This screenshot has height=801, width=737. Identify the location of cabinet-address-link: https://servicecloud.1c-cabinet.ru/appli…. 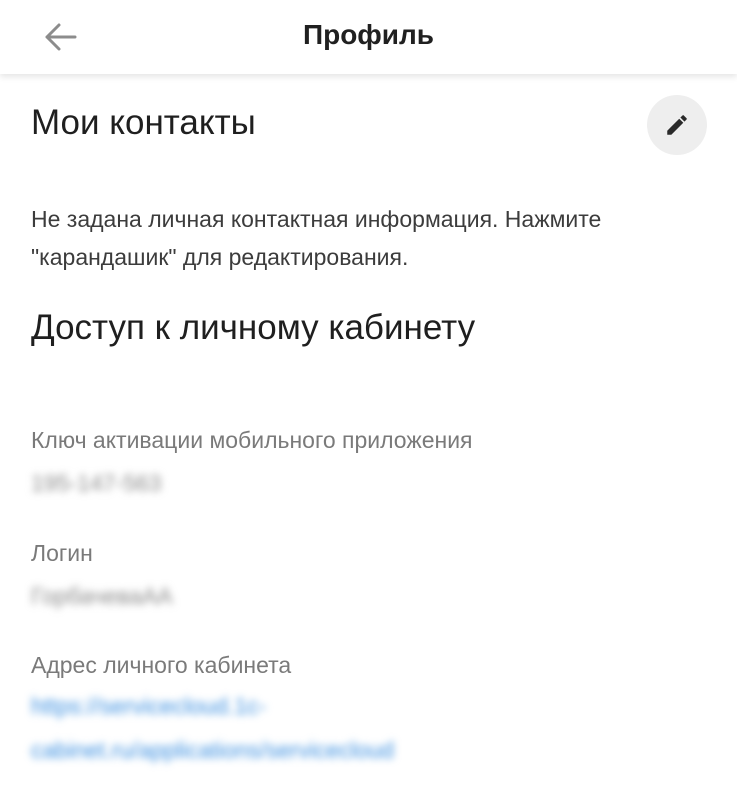
(291, 728).